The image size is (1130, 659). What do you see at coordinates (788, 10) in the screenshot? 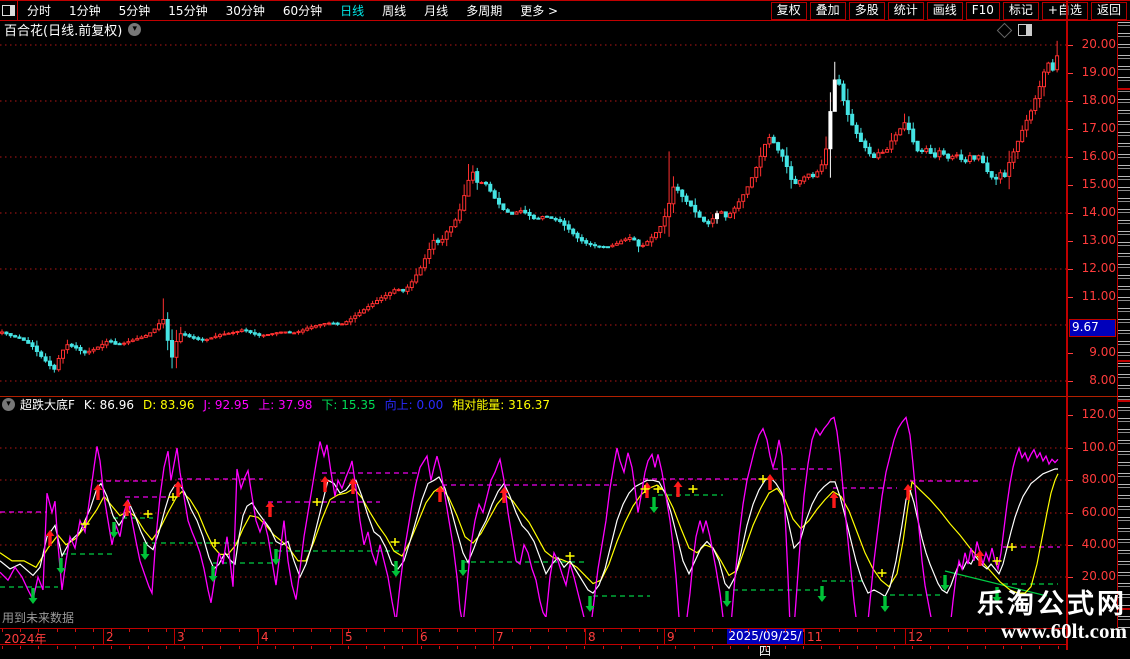
I see `toolbar-button: 复权` at bounding box center [788, 10].